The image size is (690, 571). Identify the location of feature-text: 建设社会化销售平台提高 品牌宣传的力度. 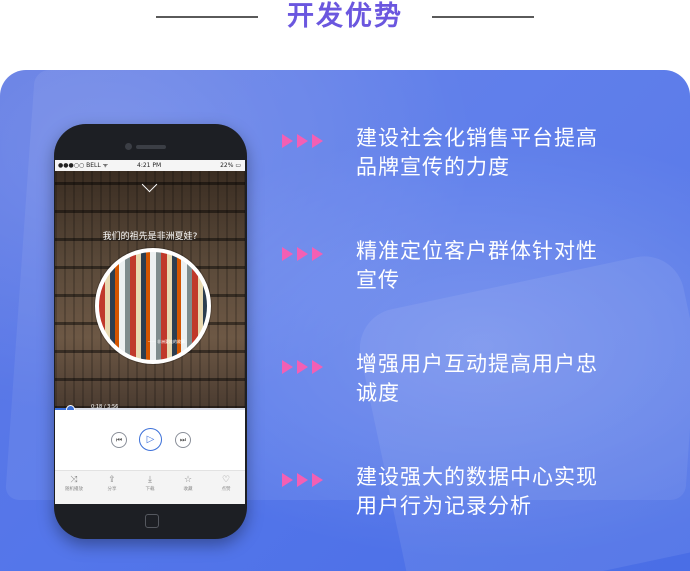
(477, 152).